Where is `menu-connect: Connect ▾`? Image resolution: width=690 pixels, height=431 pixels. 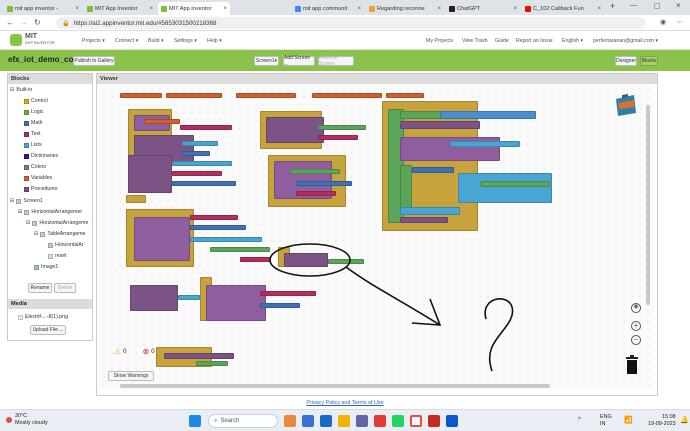 menu-connect: Connect ▾ is located at coordinates (126, 41).